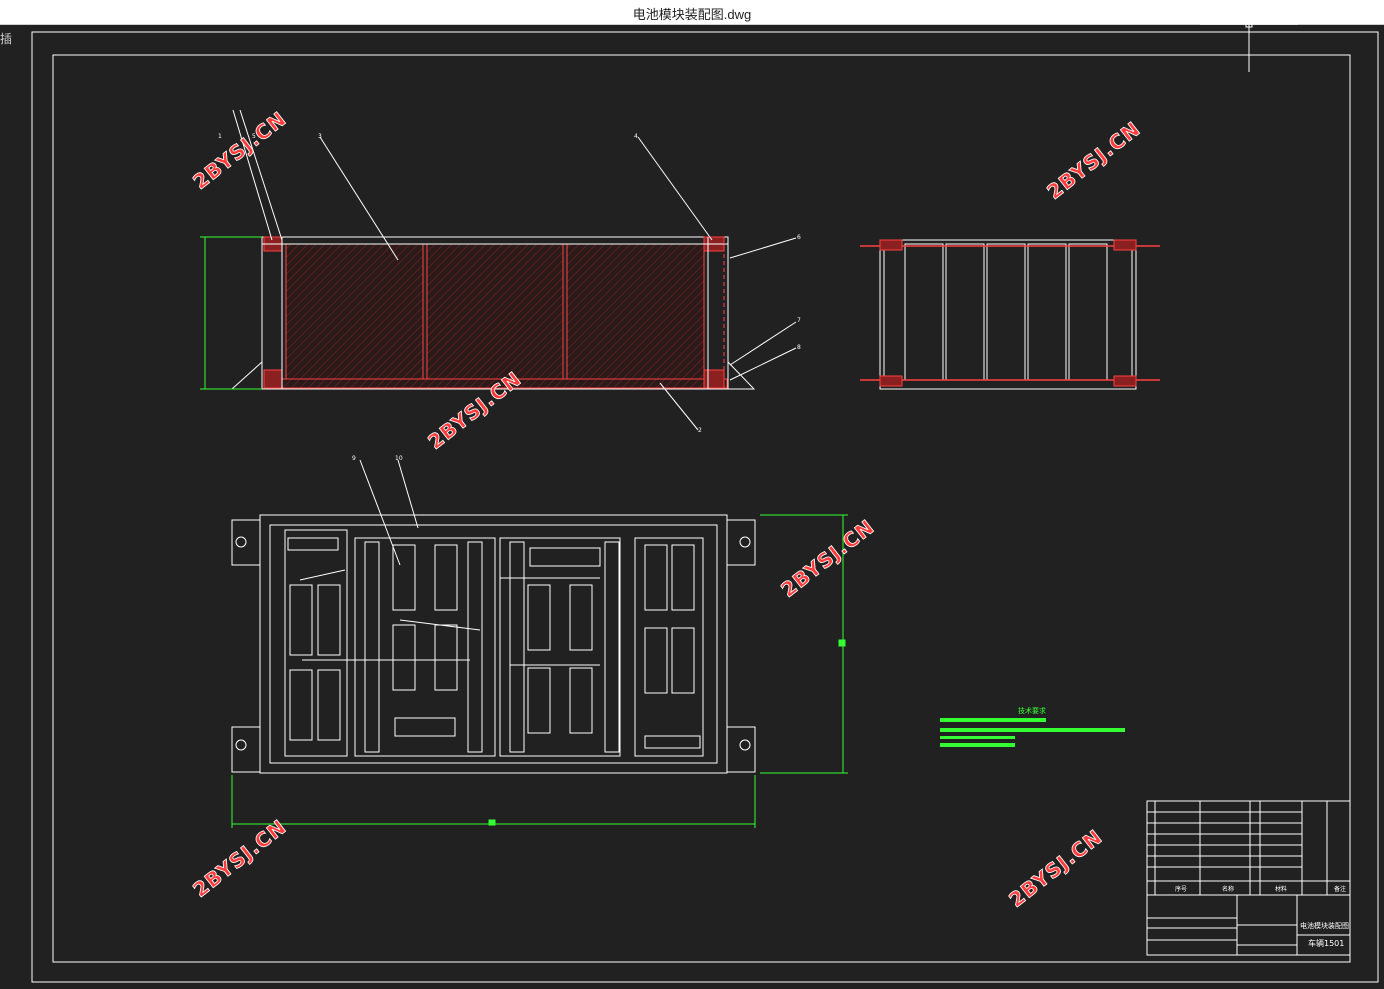 This screenshot has height=989, width=1384. I want to click on balloon-7: 7, so click(799, 320).